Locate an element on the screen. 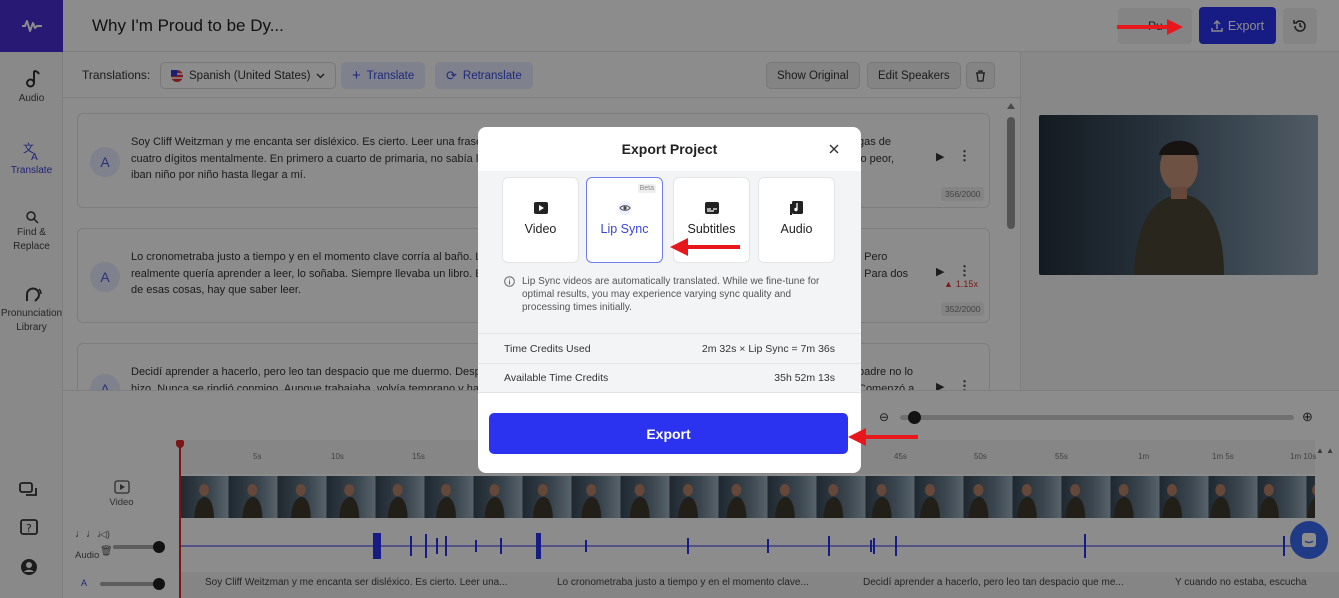 Image resolution: width=1339 pixels, height=598 pixels. row-value: 2m 32s × Lip Sync = 7m 36s is located at coordinates (768, 348).